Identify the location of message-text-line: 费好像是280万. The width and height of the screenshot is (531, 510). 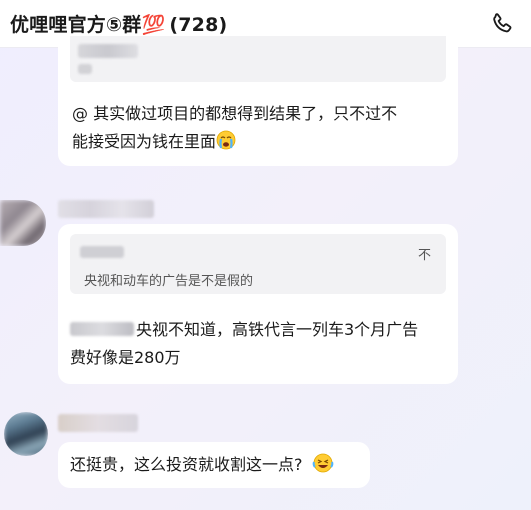
(125, 357).